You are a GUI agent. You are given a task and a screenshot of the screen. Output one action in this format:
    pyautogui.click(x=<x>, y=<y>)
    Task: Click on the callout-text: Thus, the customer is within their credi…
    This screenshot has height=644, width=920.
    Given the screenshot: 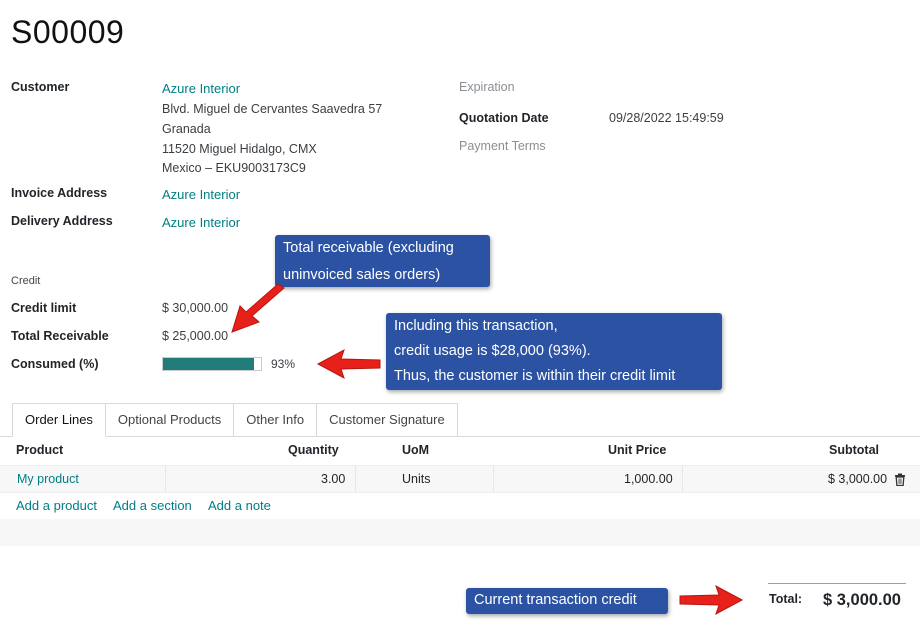 What is the action you would take?
    pyautogui.click(x=535, y=376)
    